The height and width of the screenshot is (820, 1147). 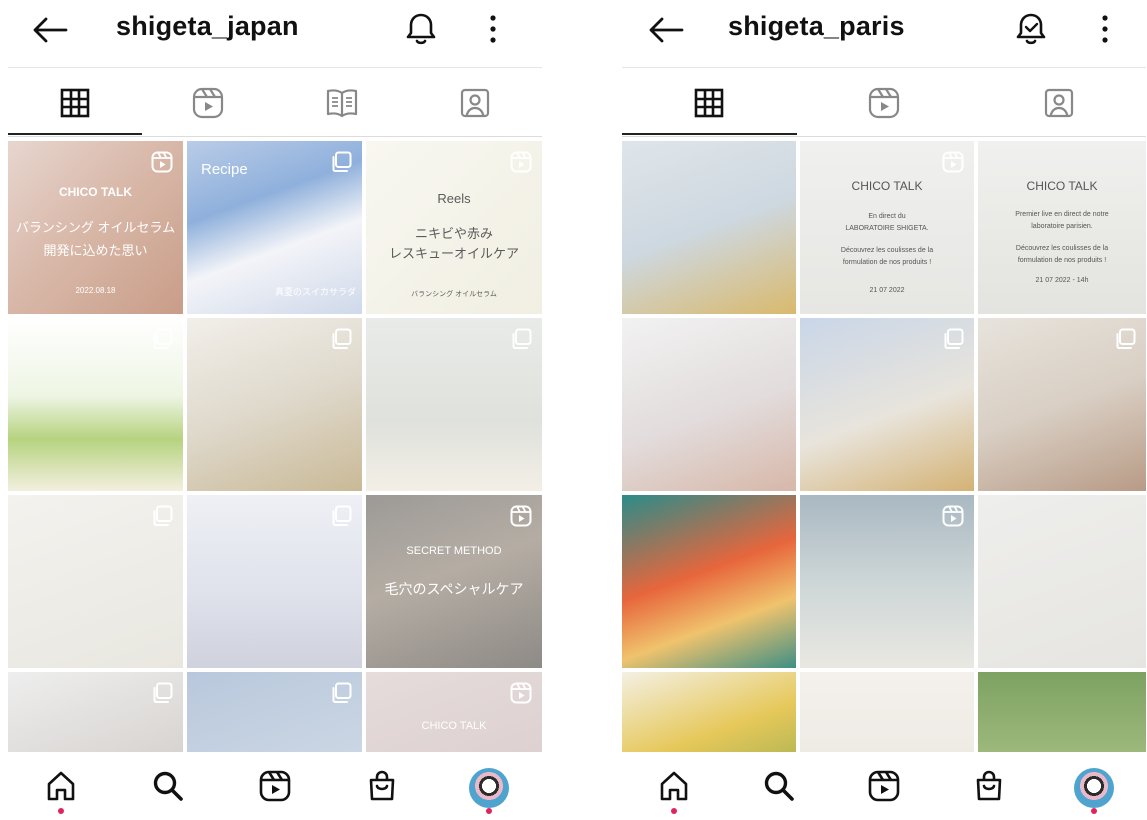 I want to click on tile-caption-line: Reels, so click(x=454, y=198).